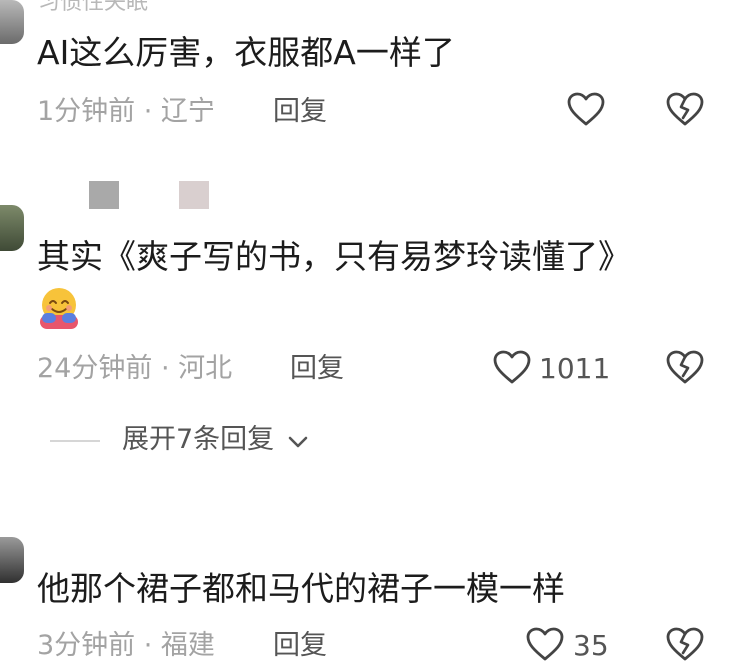  Describe the element at coordinates (75, 441) in the screenshot. I see `expand-divider` at that location.